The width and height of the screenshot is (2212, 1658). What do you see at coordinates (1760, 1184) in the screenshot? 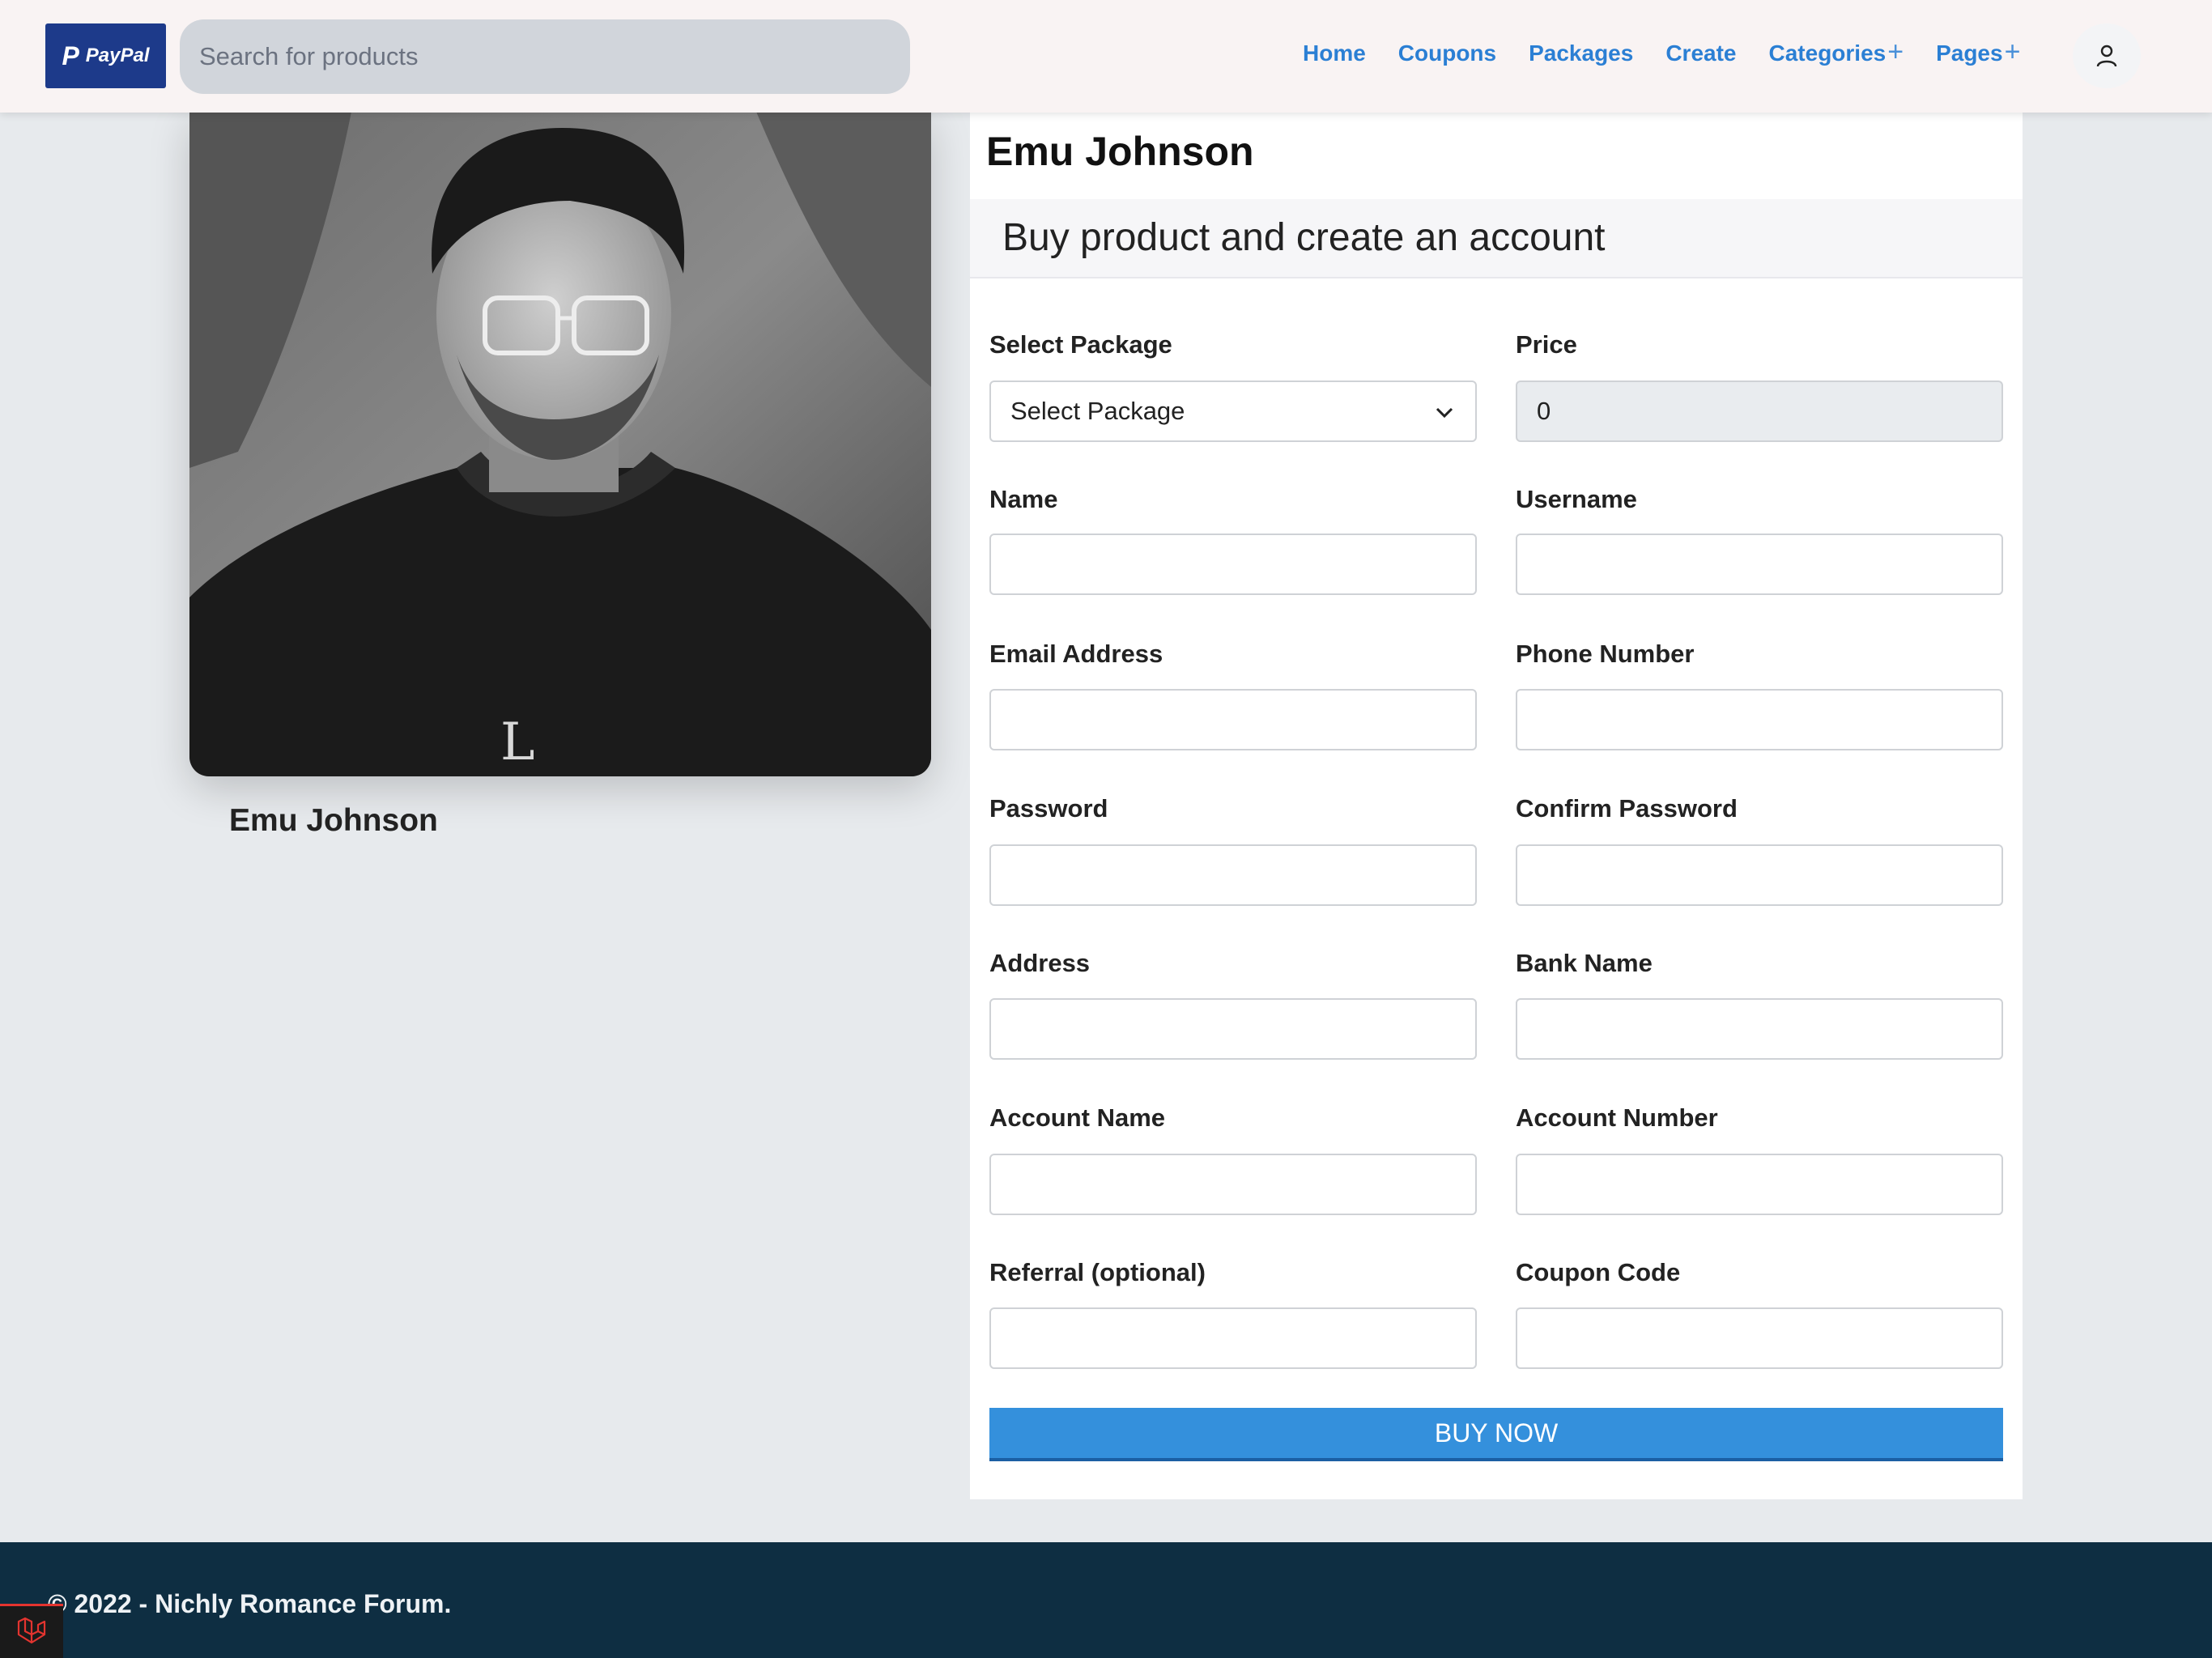
I see `account-number-input` at bounding box center [1760, 1184].